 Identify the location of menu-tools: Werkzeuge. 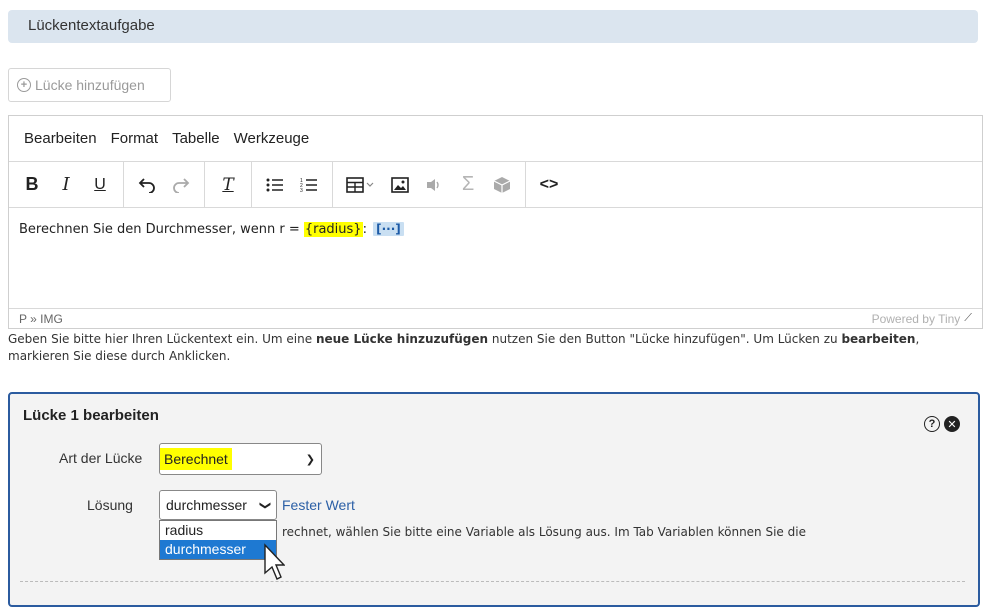
(272, 138).